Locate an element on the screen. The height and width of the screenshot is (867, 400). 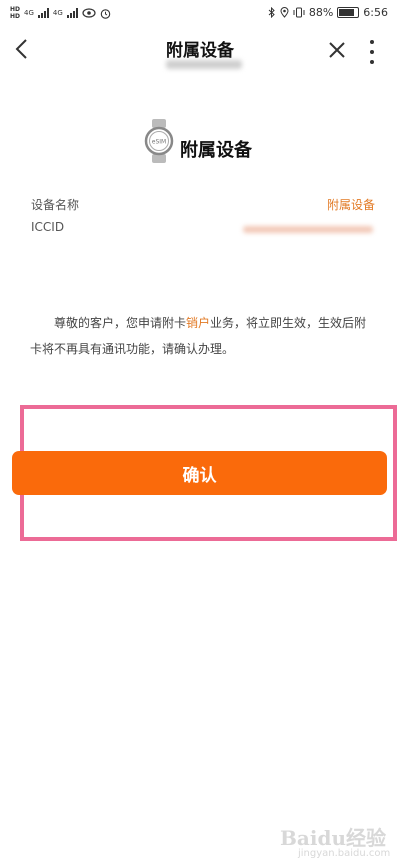
close-button is located at coordinates (337, 51).